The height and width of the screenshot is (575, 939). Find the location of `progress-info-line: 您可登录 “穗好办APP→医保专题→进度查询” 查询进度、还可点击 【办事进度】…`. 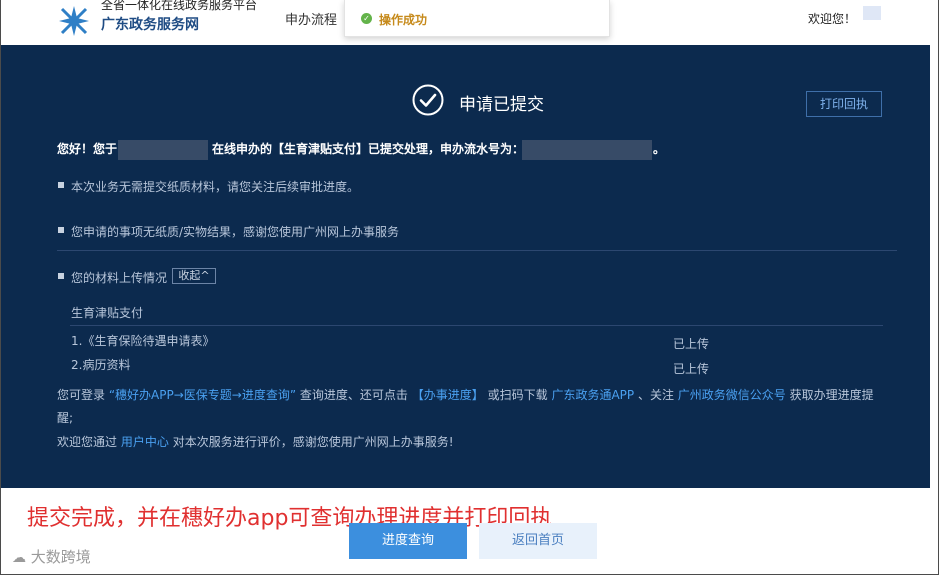

progress-info-line: 您可登录 “穗好办APP→医保专题→进度查询” 查询进度、还可点击 【办事进度】… is located at coordinates (465, 394).